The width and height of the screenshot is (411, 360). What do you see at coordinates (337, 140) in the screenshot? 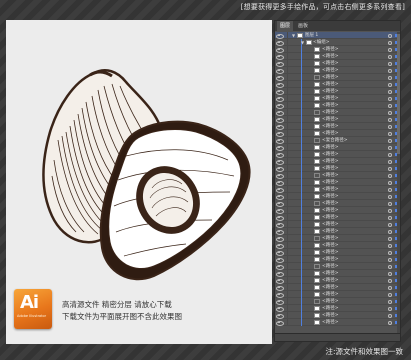
I see `layer-row: <复合路径>` at bounding box center [337, 140].